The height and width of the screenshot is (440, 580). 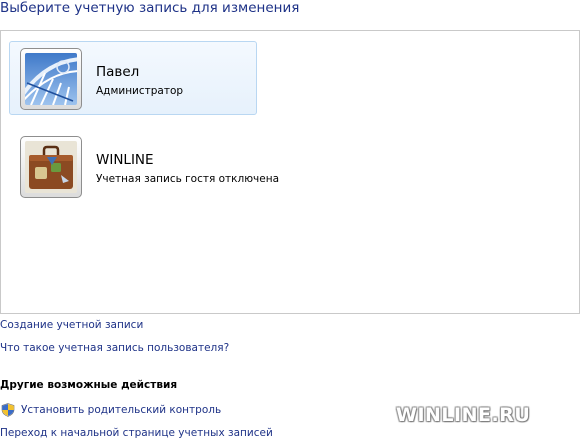 I want to click on skatepark-picture-icon, so click(x=51, y=79).